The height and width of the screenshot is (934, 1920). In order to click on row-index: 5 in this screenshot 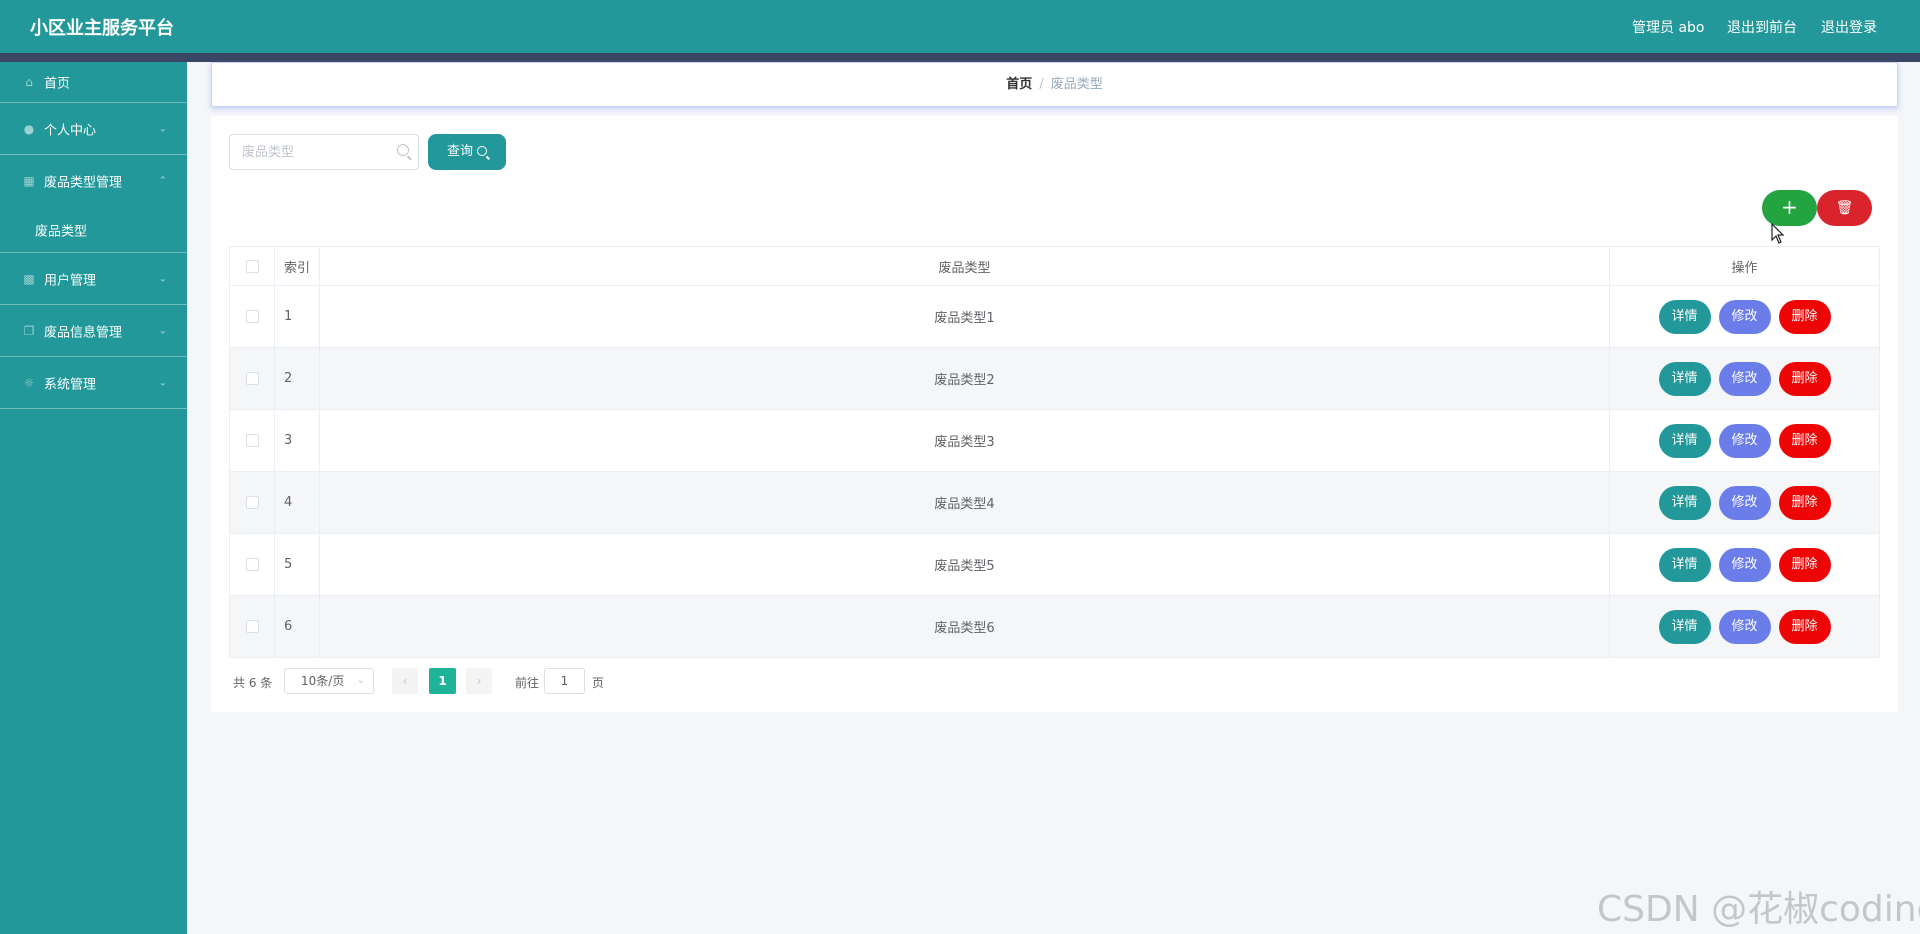, I will do `click(297, 564)`.